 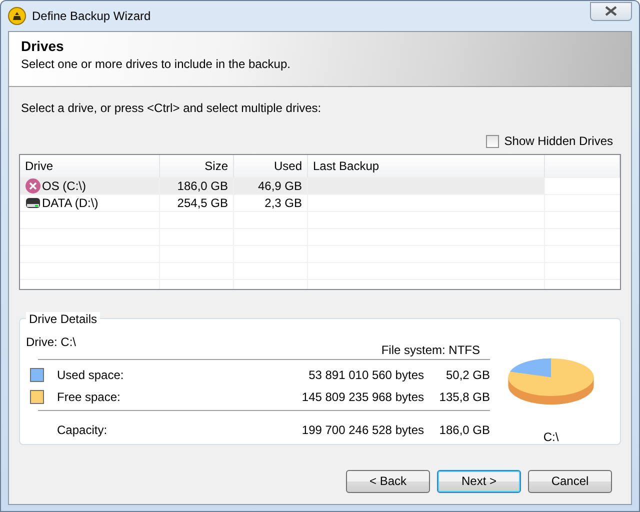 What do you see at coordinates (51, 342) in the screenshot?
I see `drive-label: Drive: C:\` at bounding box center [51, 342].